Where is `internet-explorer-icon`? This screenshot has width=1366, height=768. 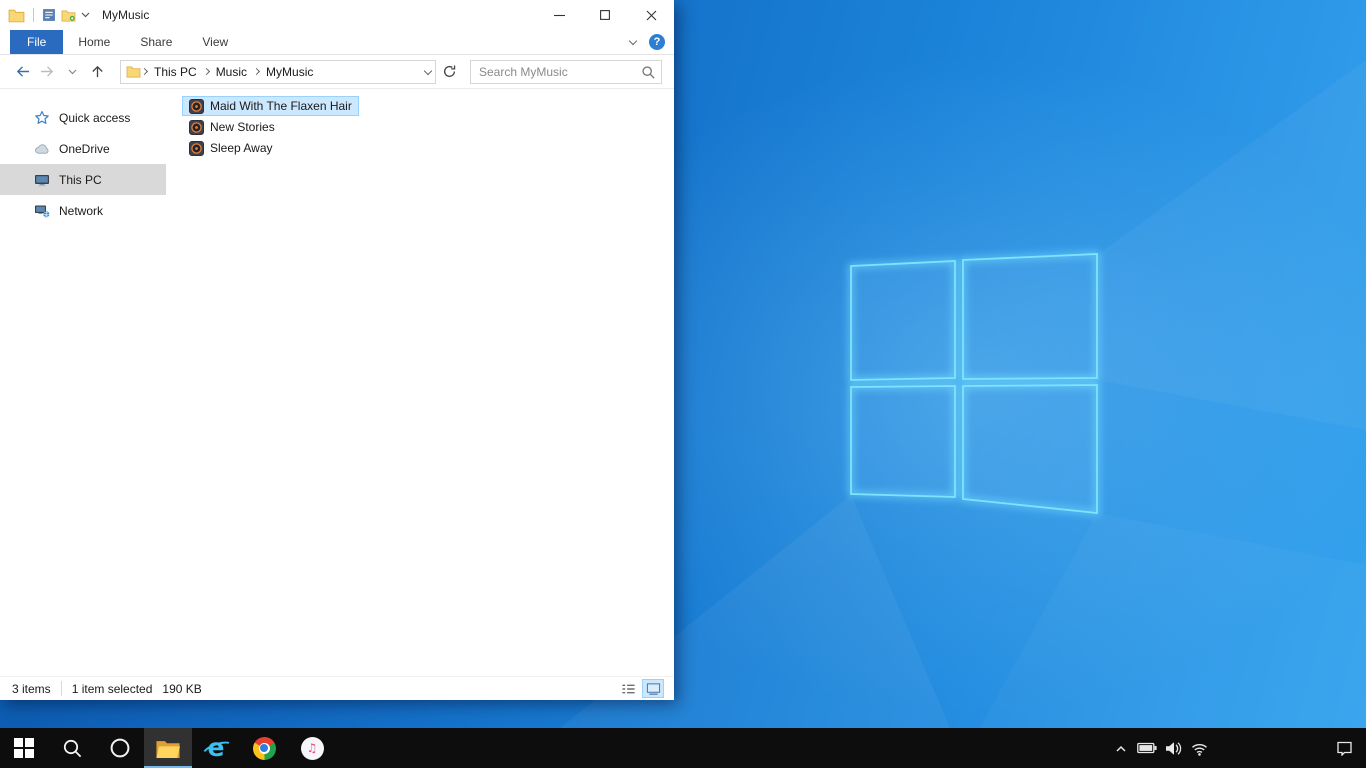
internet-explorer-icon is located at coordinates (216, 748).